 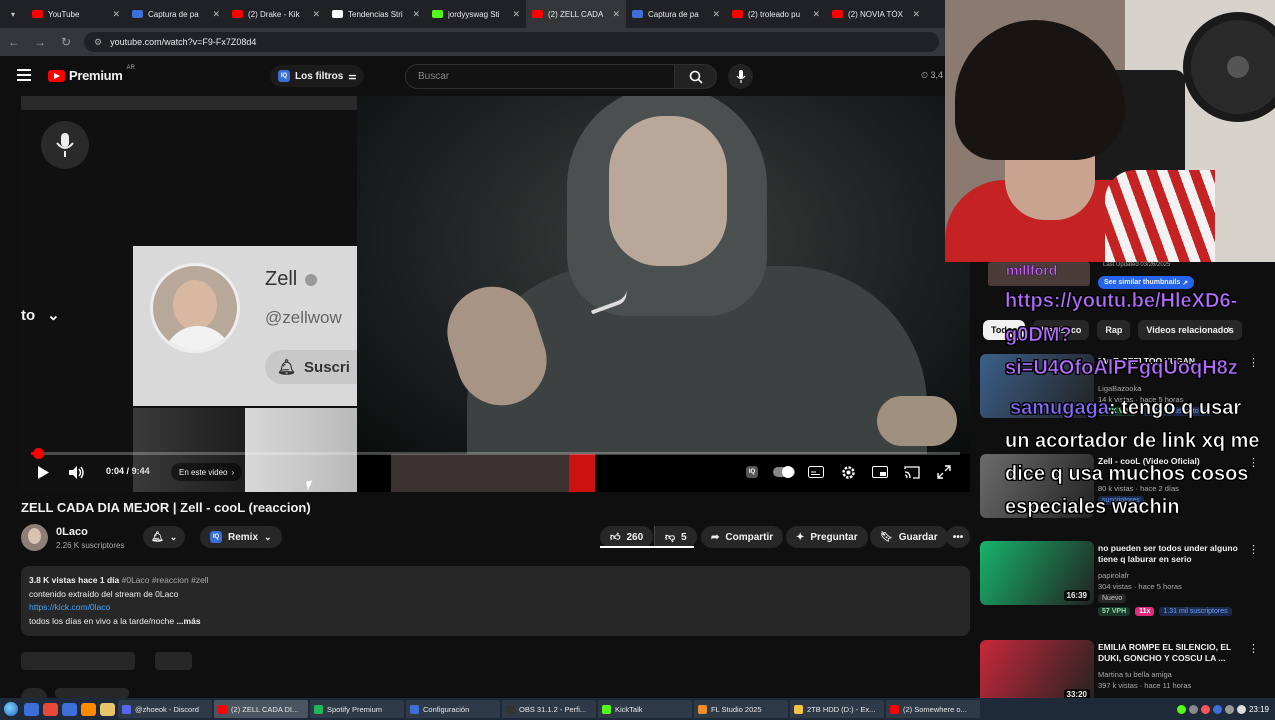 What do you see at coordinates (66, 42) in the screenshot?
I see `reload-icon: ↻` at bounding box center [66, 42].